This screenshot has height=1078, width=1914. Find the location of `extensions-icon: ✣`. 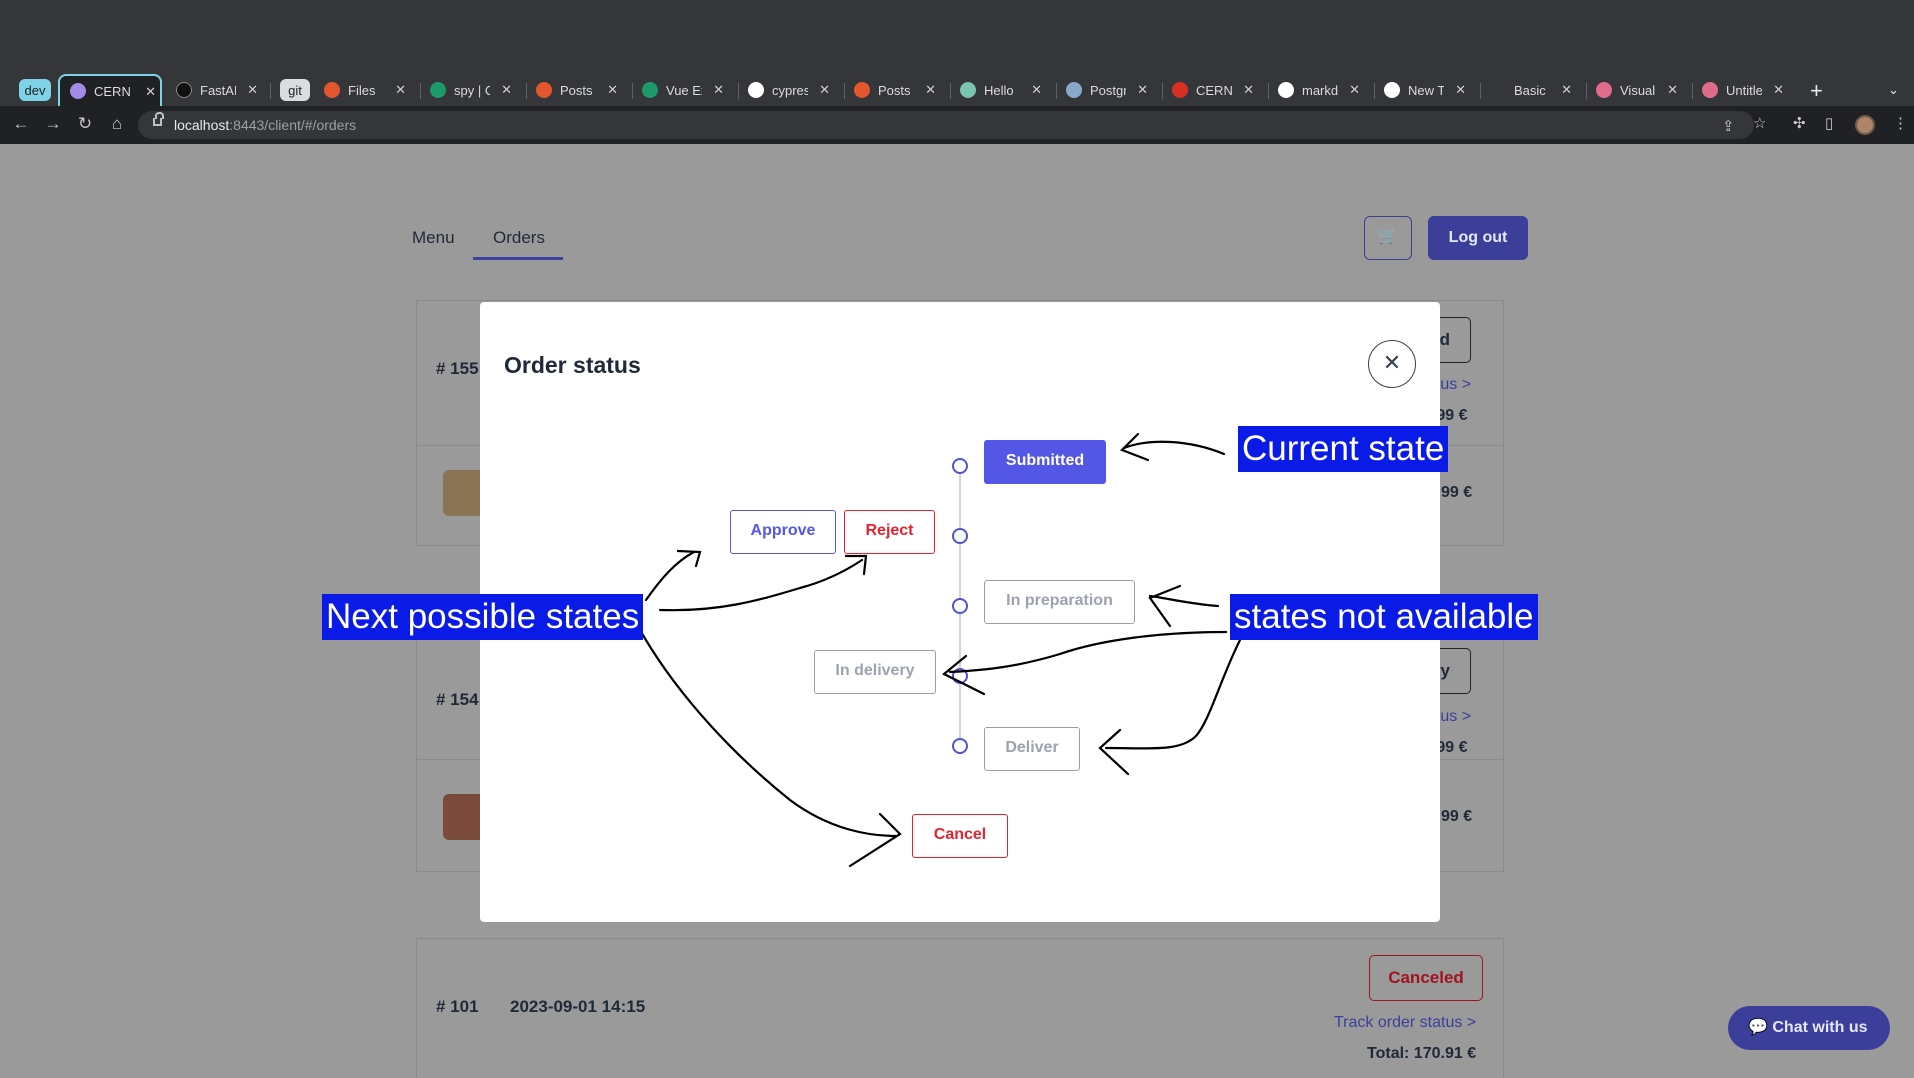

extensions-icon: ✣ is located at coordinates (1799, 123).